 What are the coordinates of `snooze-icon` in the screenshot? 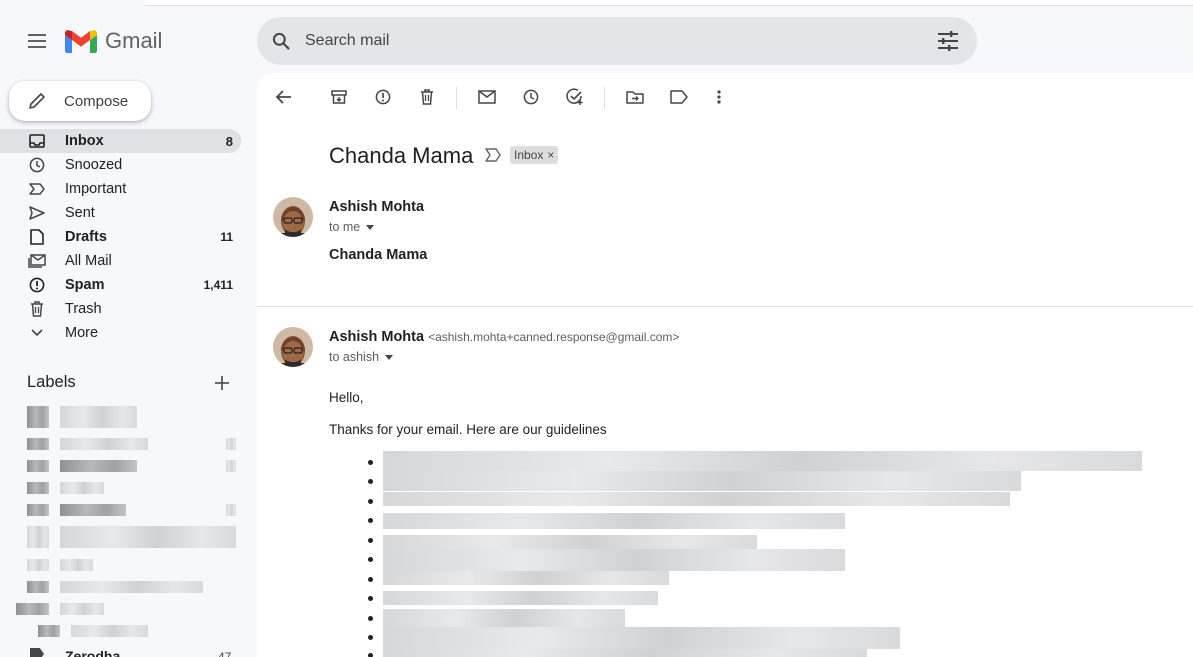 It's located at (531, 97).